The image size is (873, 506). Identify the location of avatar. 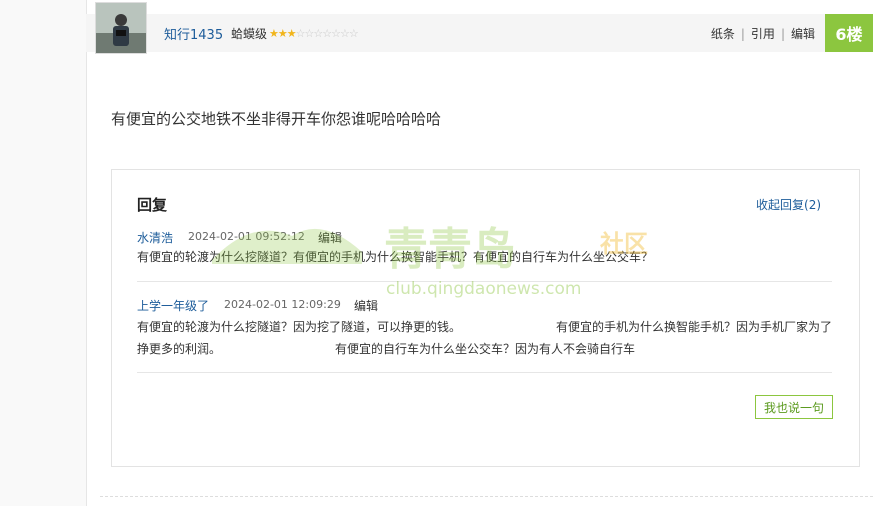
(121, 28).